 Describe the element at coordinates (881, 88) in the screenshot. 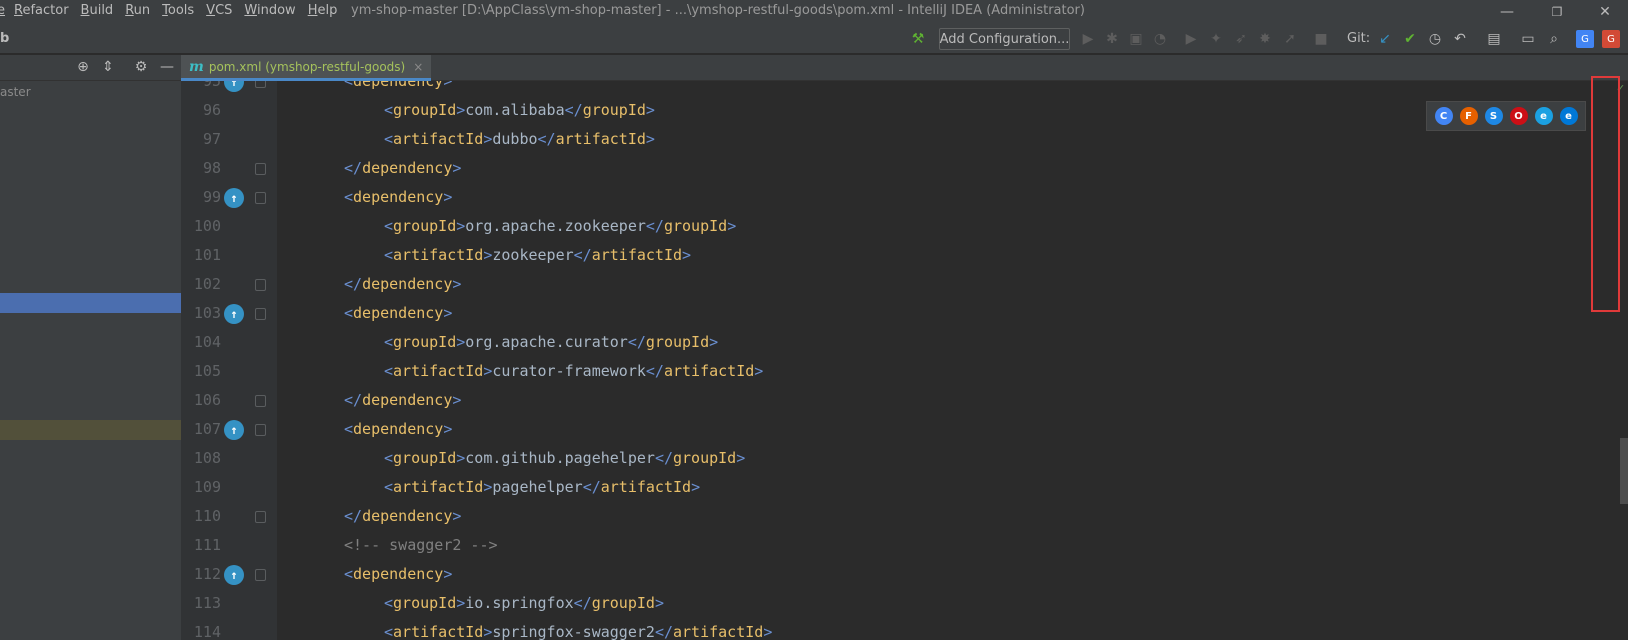

I see `code-line: 95 ↑ <dependency>` at that location.